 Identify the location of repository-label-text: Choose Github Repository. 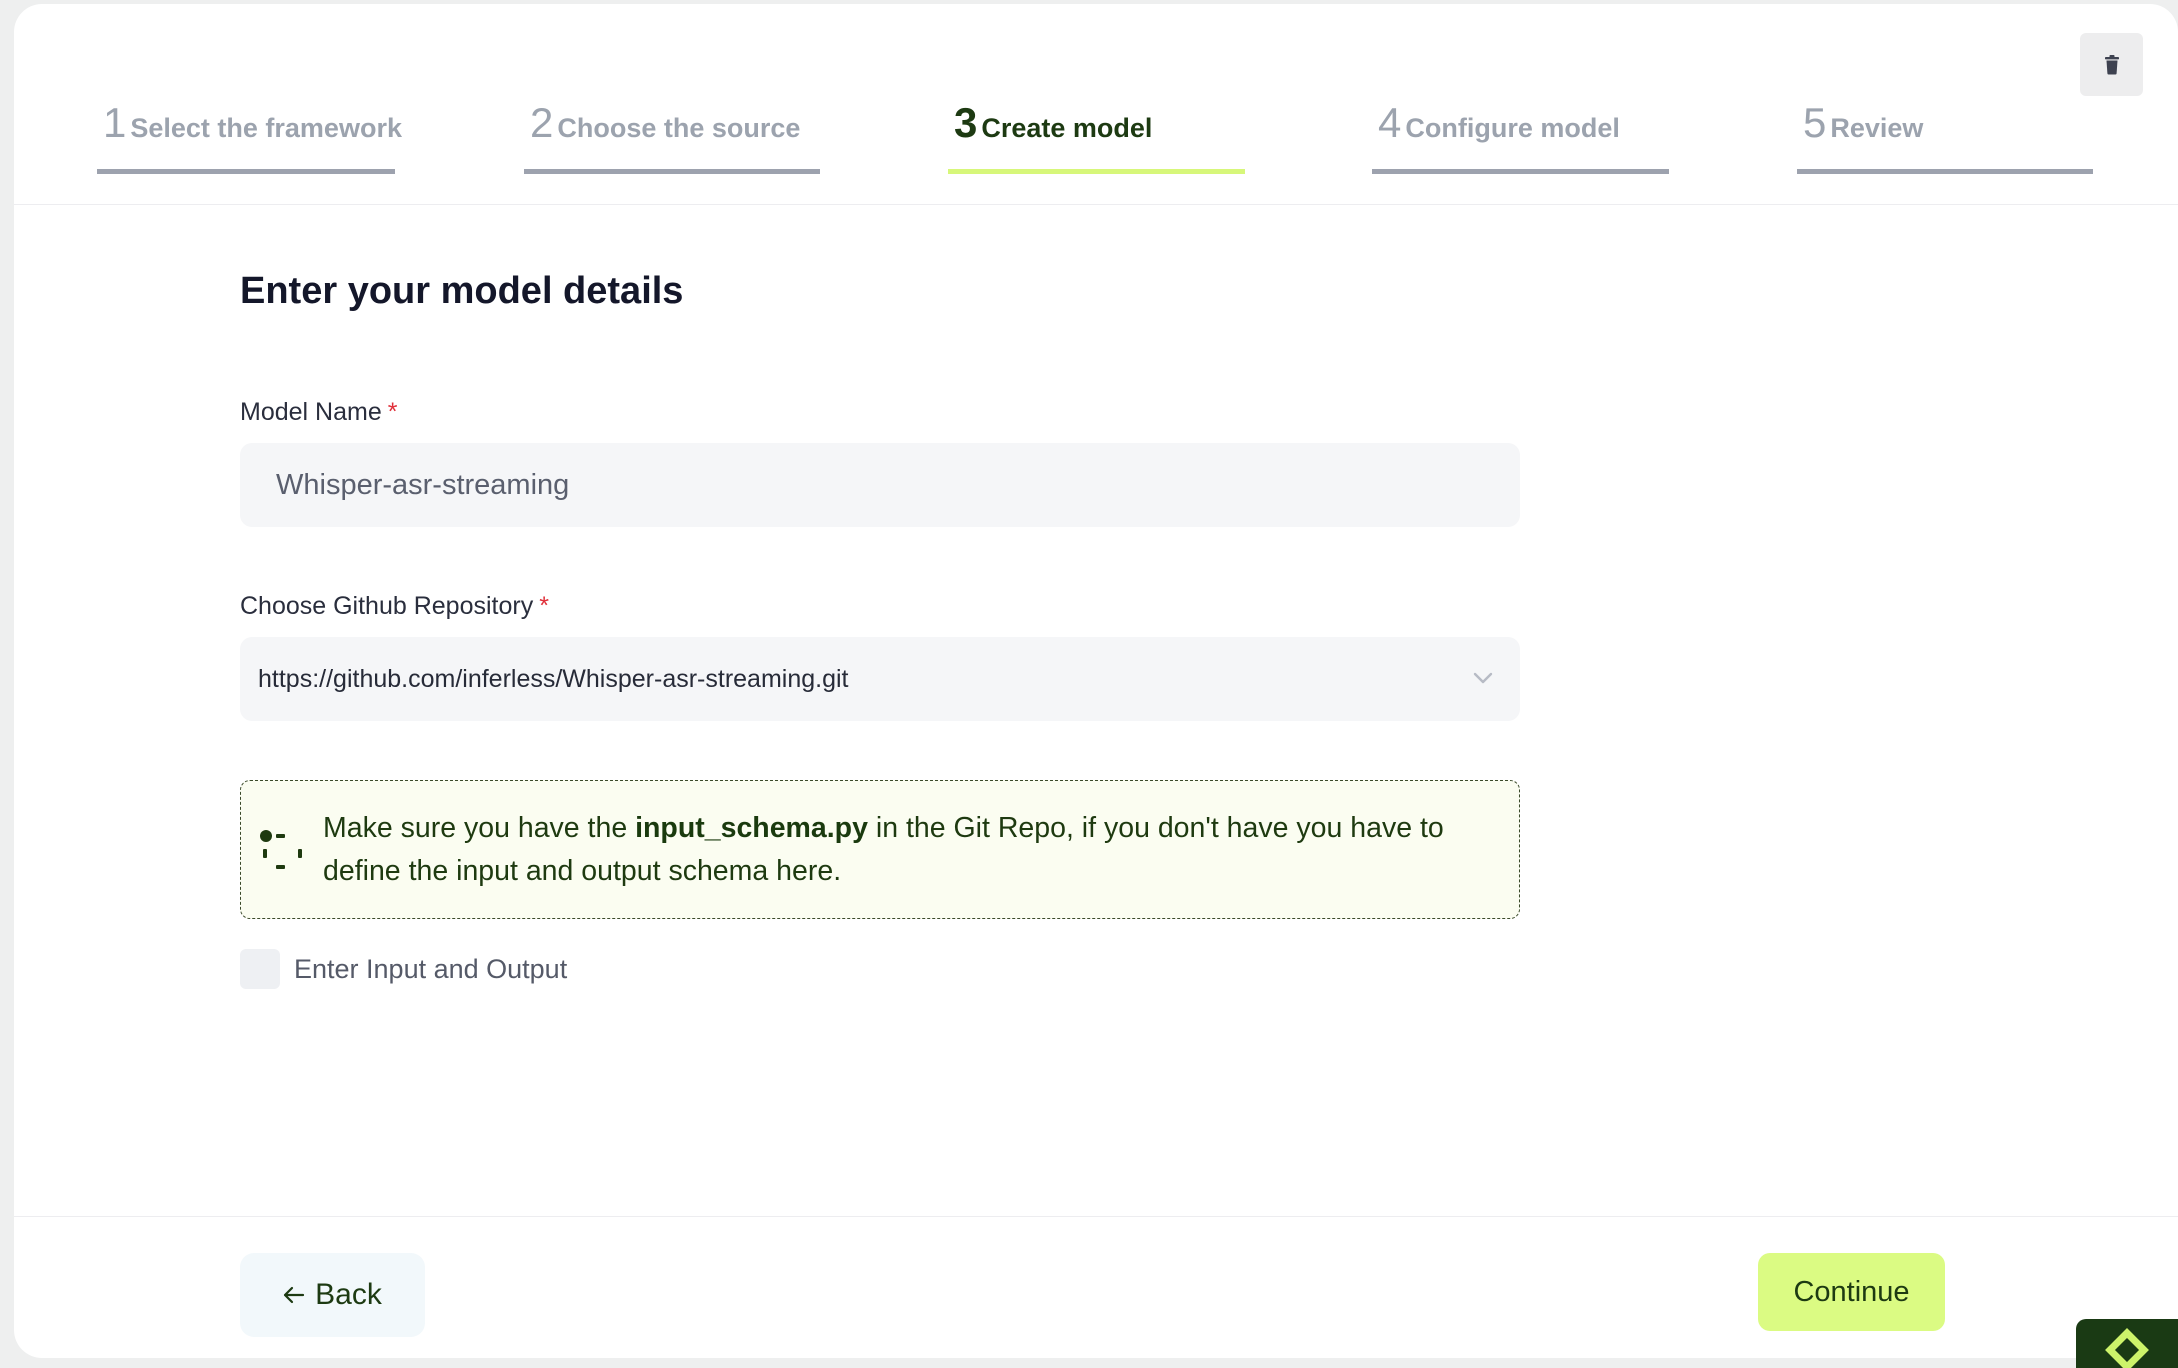
(387, 606).